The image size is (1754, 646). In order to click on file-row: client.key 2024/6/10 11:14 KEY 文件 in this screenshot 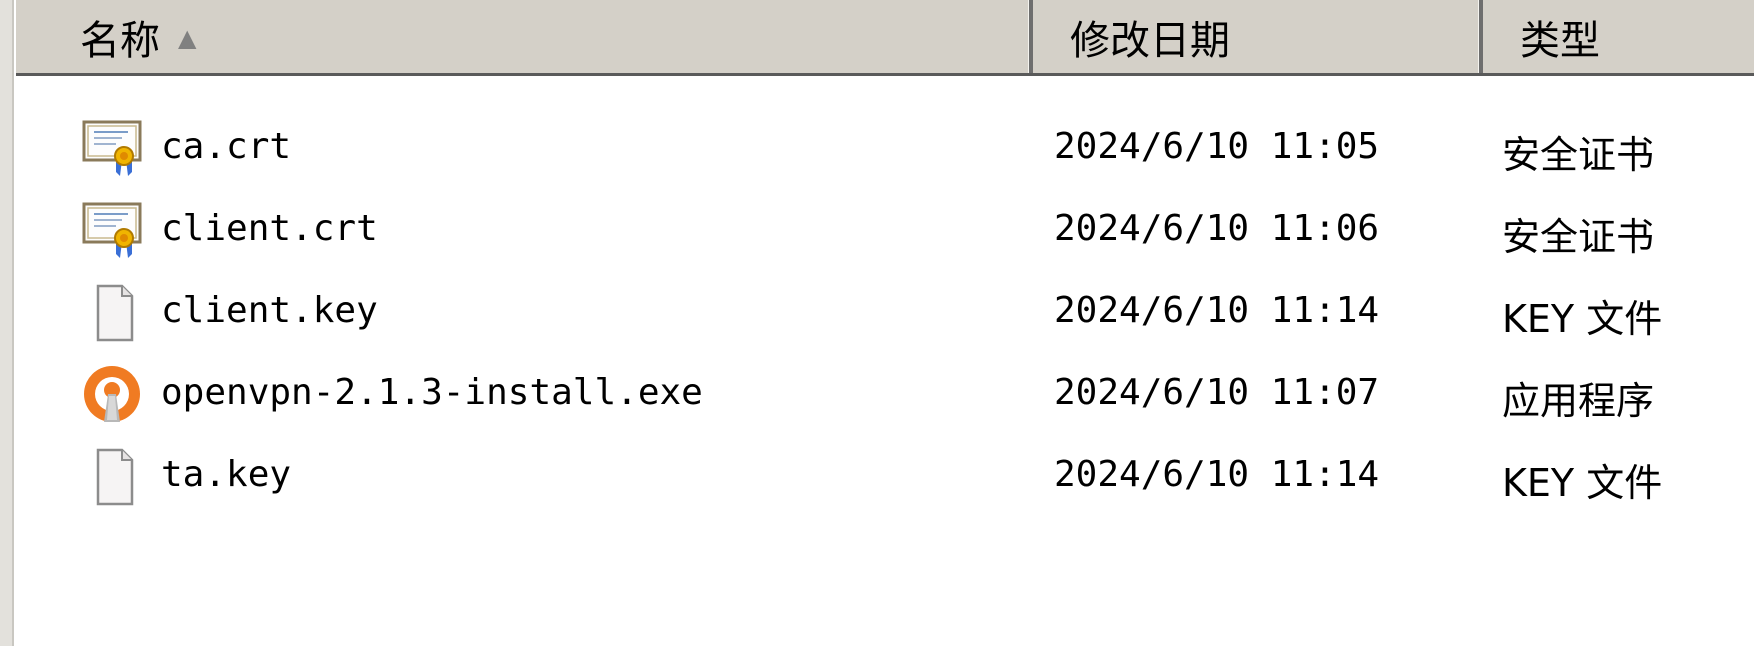, I will do `click(885, 309)`.